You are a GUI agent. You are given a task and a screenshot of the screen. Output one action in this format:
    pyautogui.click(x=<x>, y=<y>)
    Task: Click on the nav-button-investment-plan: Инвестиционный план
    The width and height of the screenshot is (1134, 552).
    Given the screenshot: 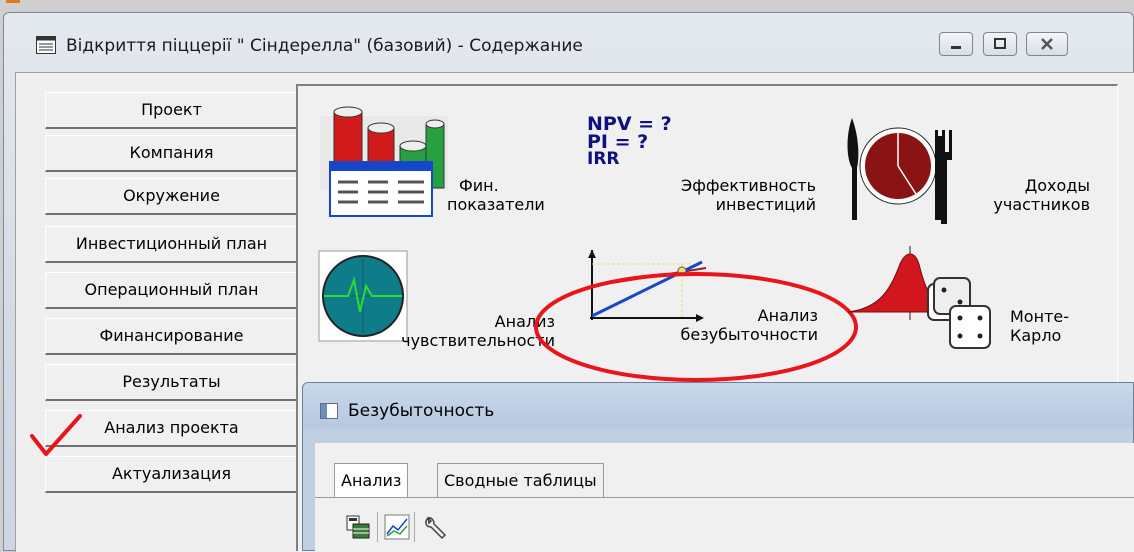 What is the action you would take?
    pyautogui.click(x=172, y=244)
    